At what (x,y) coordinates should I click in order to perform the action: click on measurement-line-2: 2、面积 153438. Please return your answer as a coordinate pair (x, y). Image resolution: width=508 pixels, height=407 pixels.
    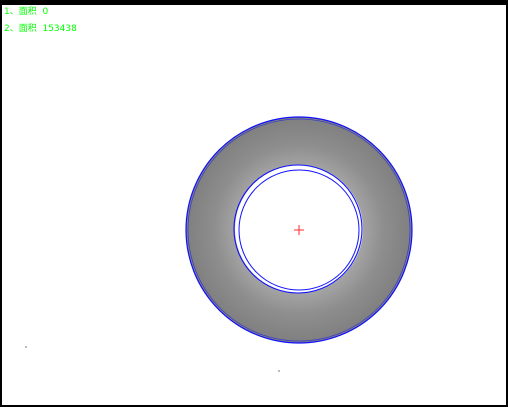
    Looking at the image, I should click on (40, 29).